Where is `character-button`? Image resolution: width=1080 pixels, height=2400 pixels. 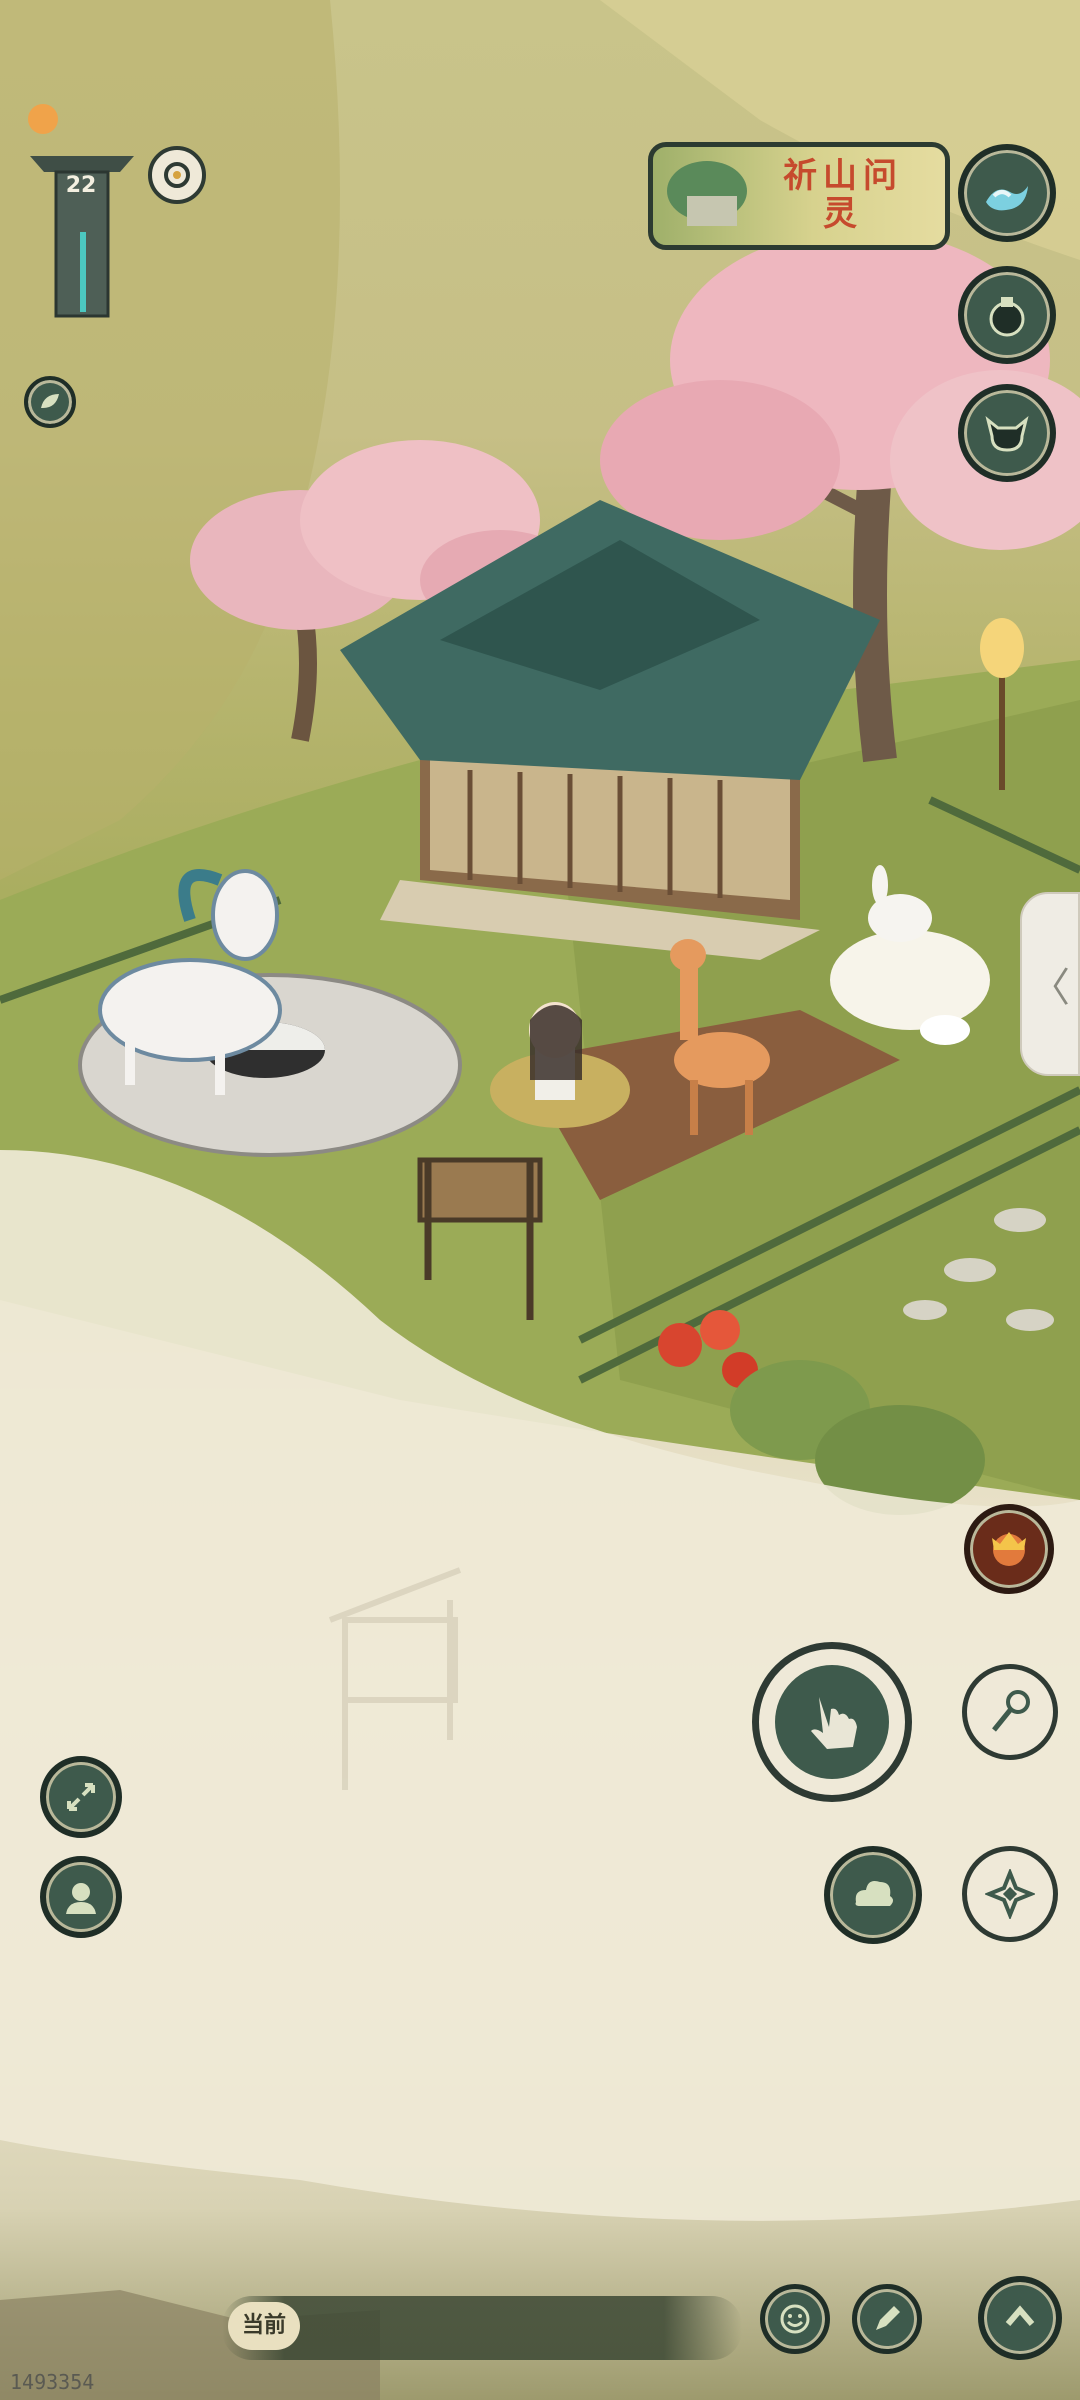 character-button is located at coordinates (81, 1897).